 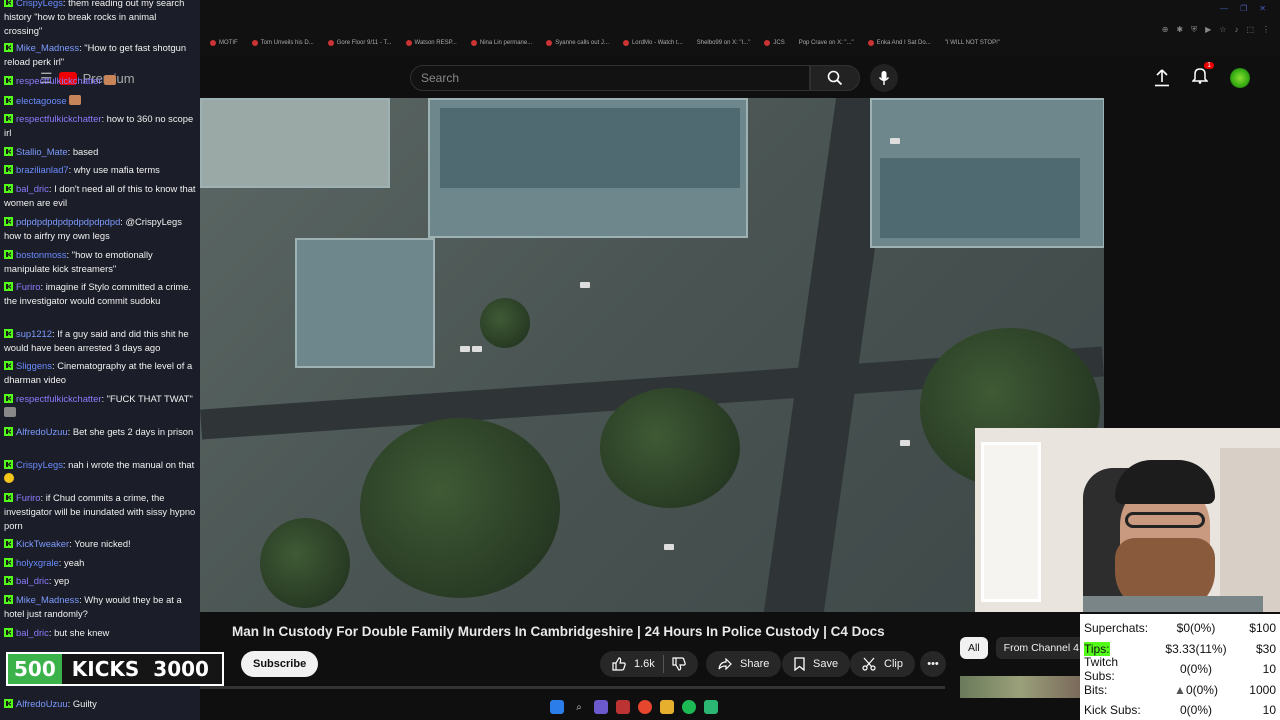 What do you see at coordinates (974, 648) in the screenshot?
I see `chip-all: All` at bounding box center [974, 648].